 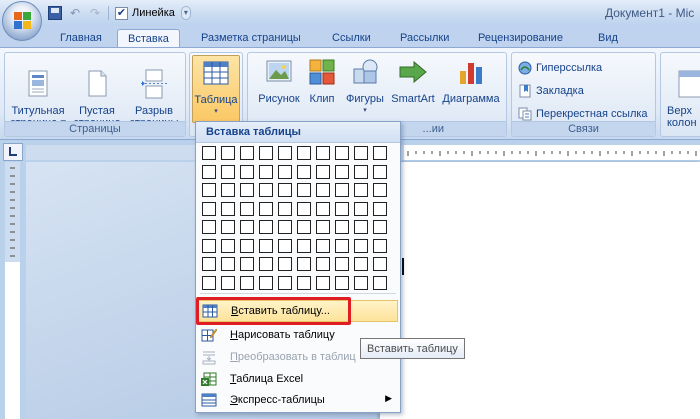 What do you see at coordinates (471, 88) in the screenshot?
I see `chart-button: Диаграмма` at bounding box center [471, 88].